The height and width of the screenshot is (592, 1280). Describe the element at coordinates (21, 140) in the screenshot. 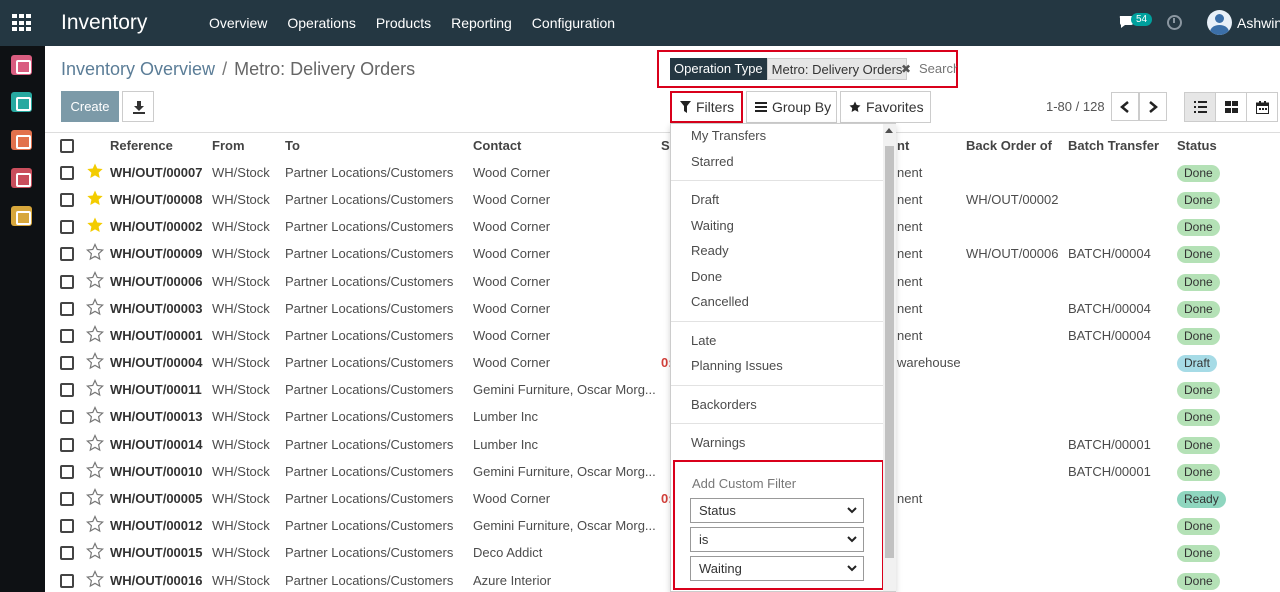

I see `reporting-app-icon` at that location.